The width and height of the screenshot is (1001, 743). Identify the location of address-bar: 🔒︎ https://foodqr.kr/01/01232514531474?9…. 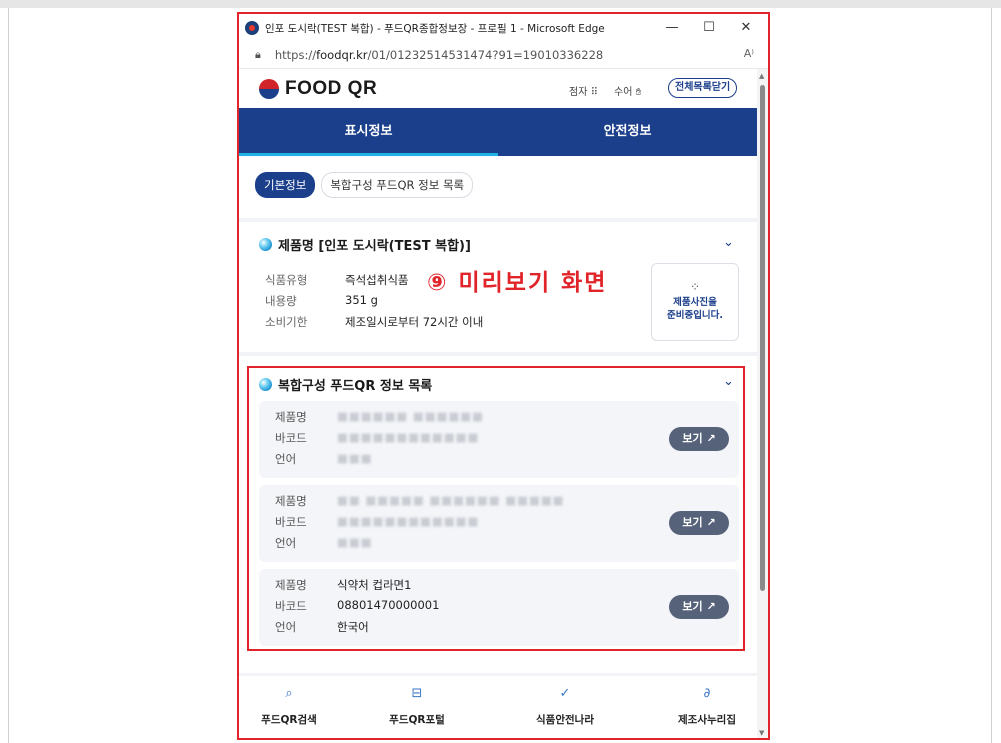
(503, 55).